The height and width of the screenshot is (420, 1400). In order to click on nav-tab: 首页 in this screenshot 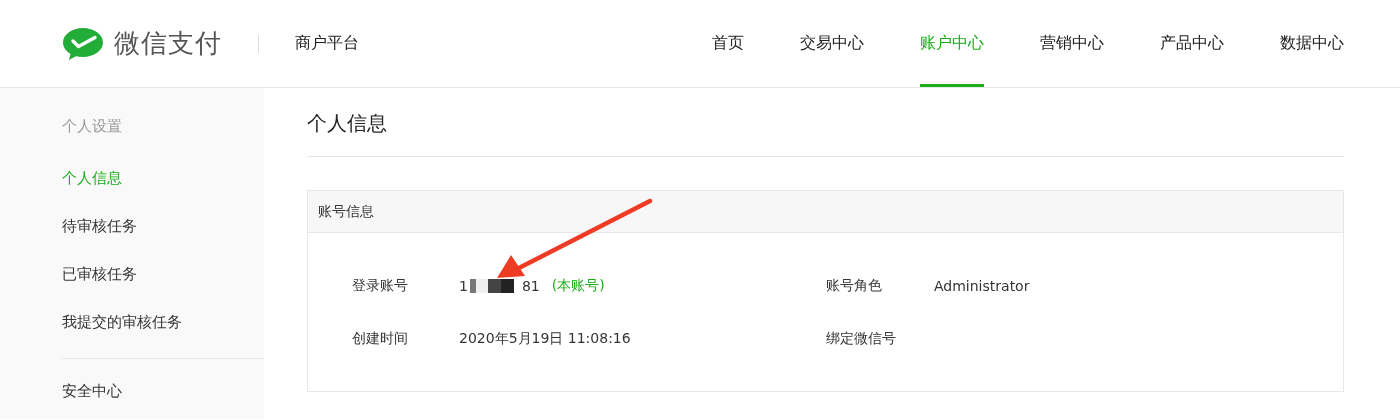, I will do `click(728, 43)`.